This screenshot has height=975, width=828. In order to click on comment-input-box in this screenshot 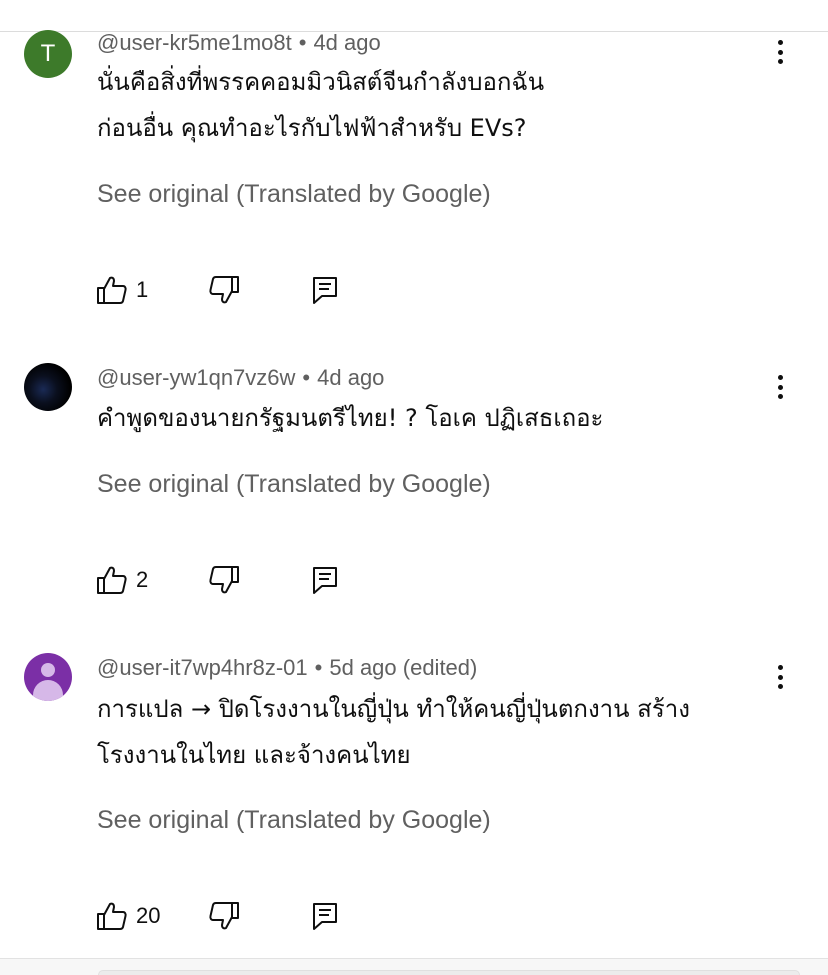, I will do `click(449, 972)`.